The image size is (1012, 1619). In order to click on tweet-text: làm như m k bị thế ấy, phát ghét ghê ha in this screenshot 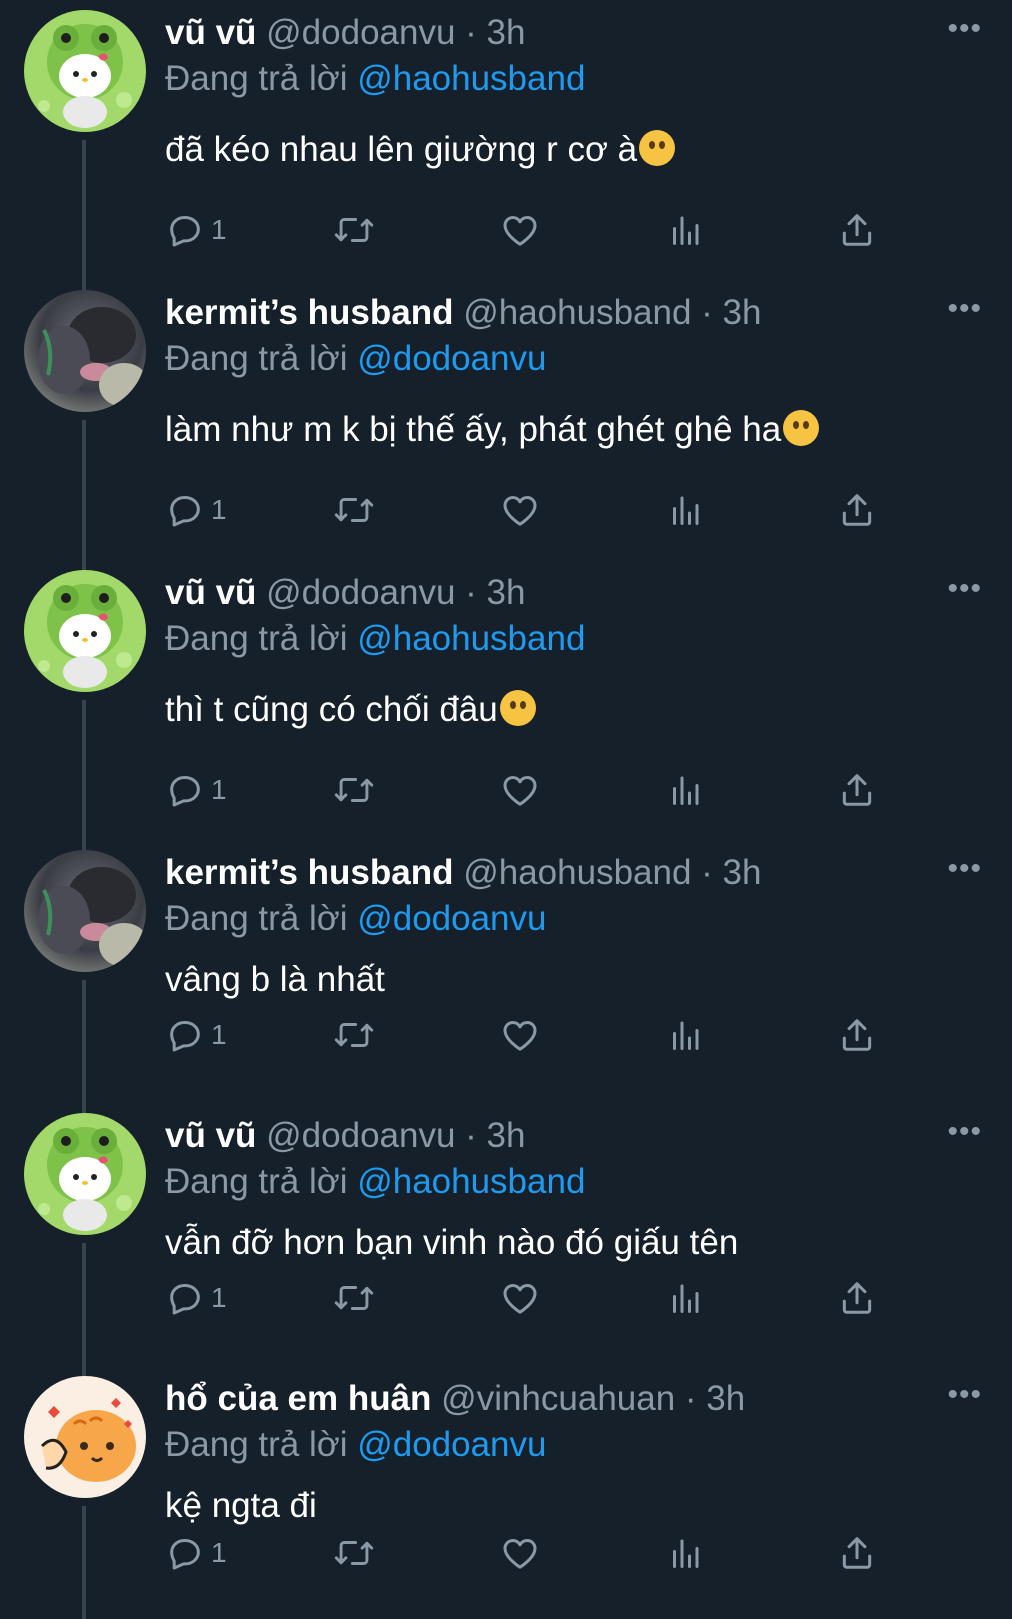, I will do `click(492, 430)`.